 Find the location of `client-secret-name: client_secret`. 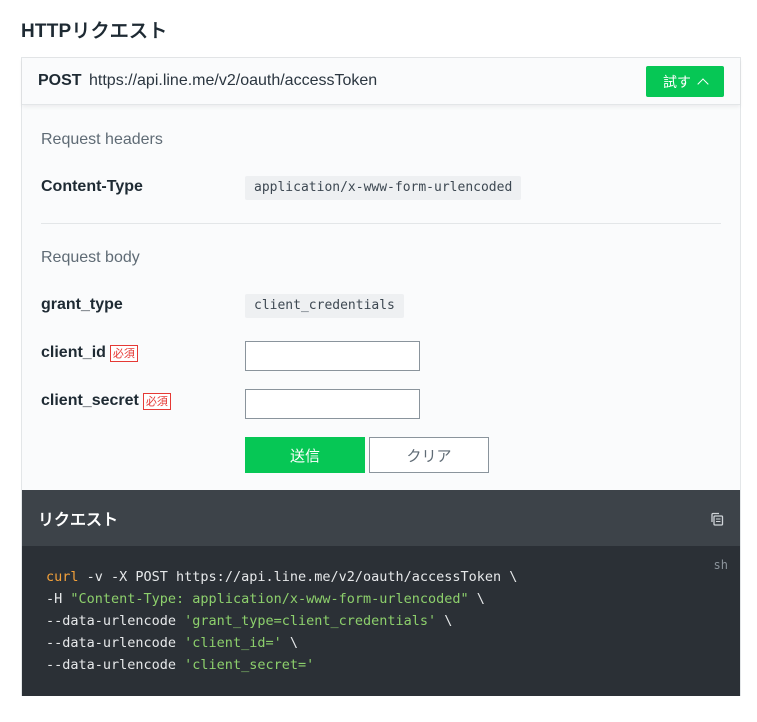

client-secret-name: client_secret is located at coordinates (90, 400).